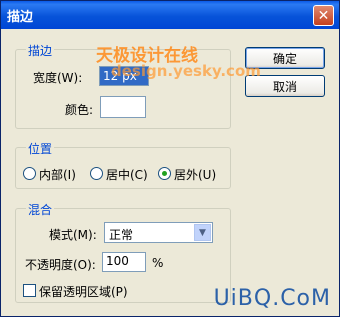 The image size is (340, 317). I want to click on radio-center-label: 居中(C), so click(127, 174).